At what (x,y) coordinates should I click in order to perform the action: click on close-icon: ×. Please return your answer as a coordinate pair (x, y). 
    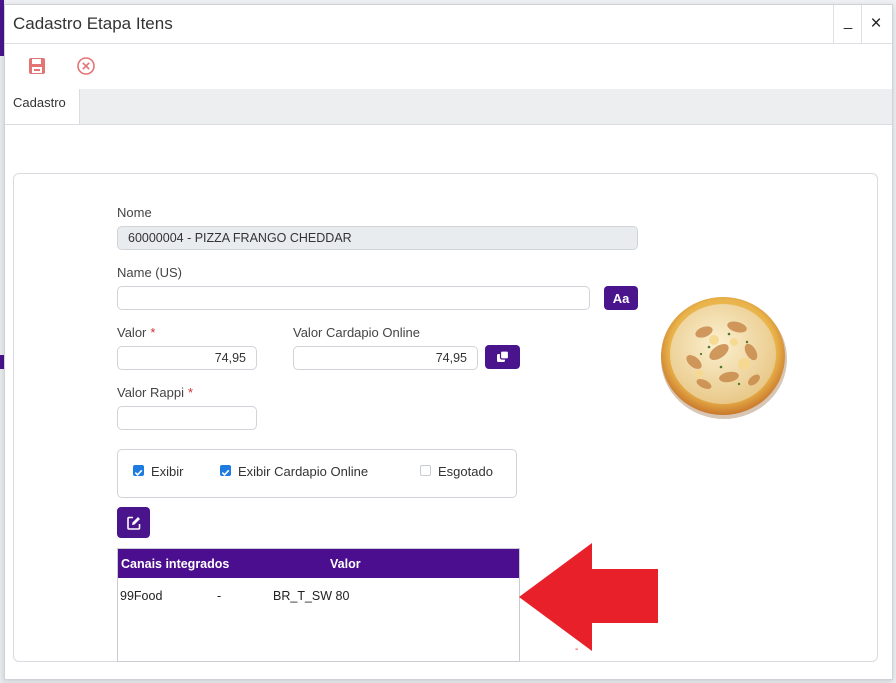
    Looking at the image, I should click on (876, 23).